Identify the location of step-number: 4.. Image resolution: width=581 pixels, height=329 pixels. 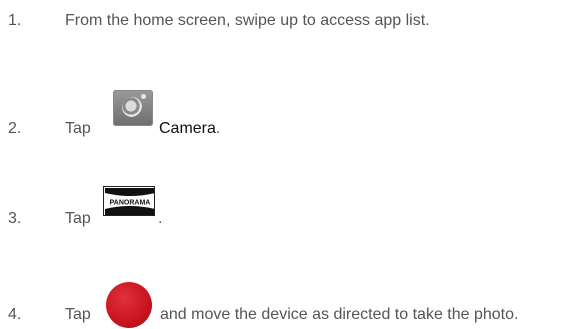
(15, 314).